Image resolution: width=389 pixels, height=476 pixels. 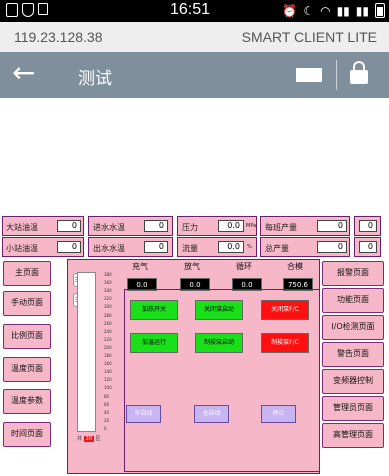 I want to click on nav-button-manual: 手动页面, so click(x=27, y=303).